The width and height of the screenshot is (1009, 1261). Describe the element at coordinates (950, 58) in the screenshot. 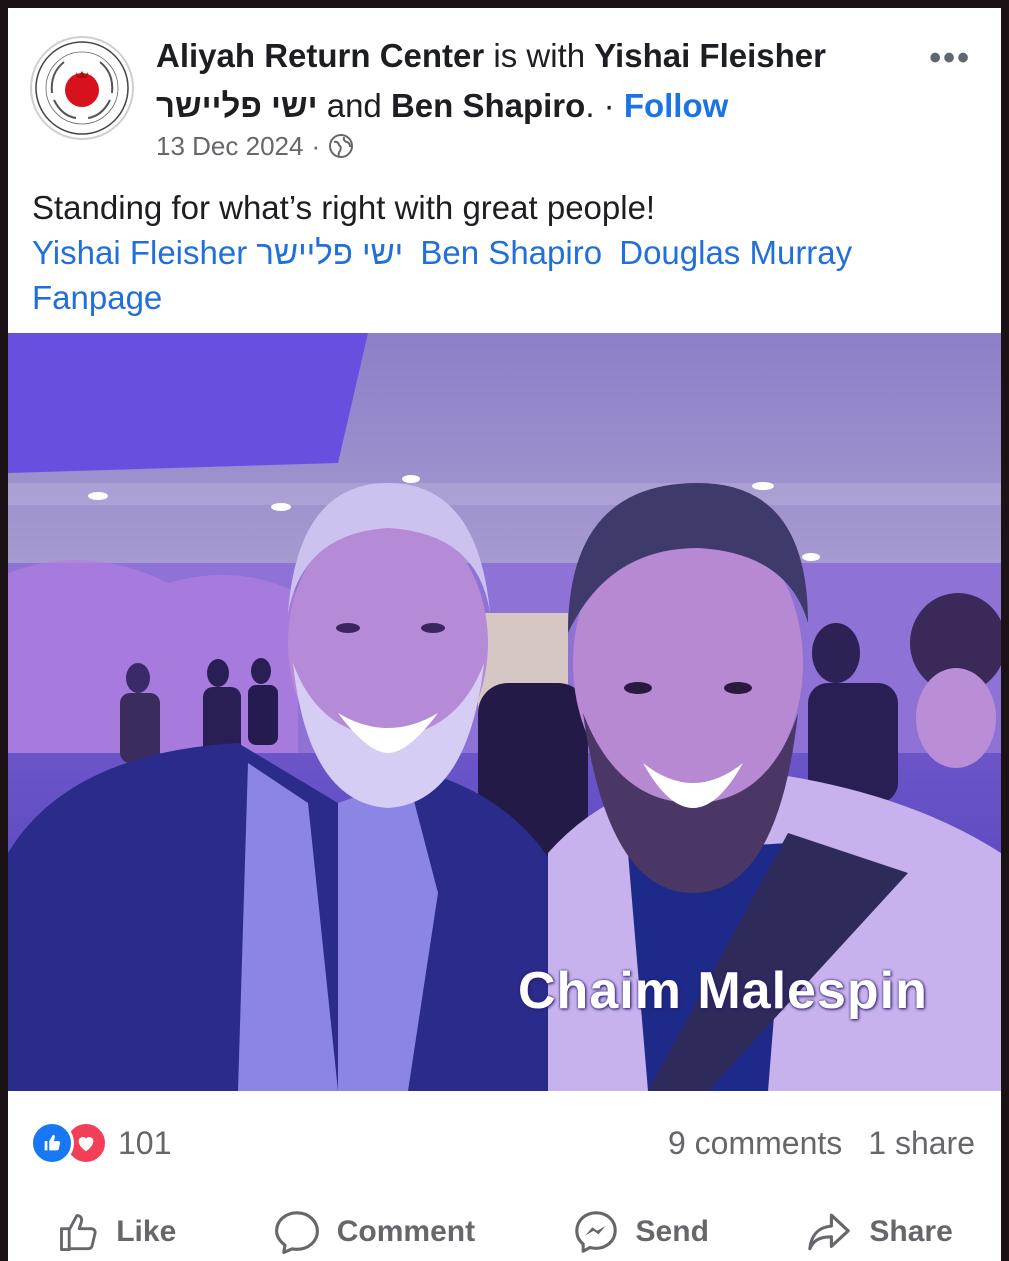

I see `more-options-icon: •••` at that location.